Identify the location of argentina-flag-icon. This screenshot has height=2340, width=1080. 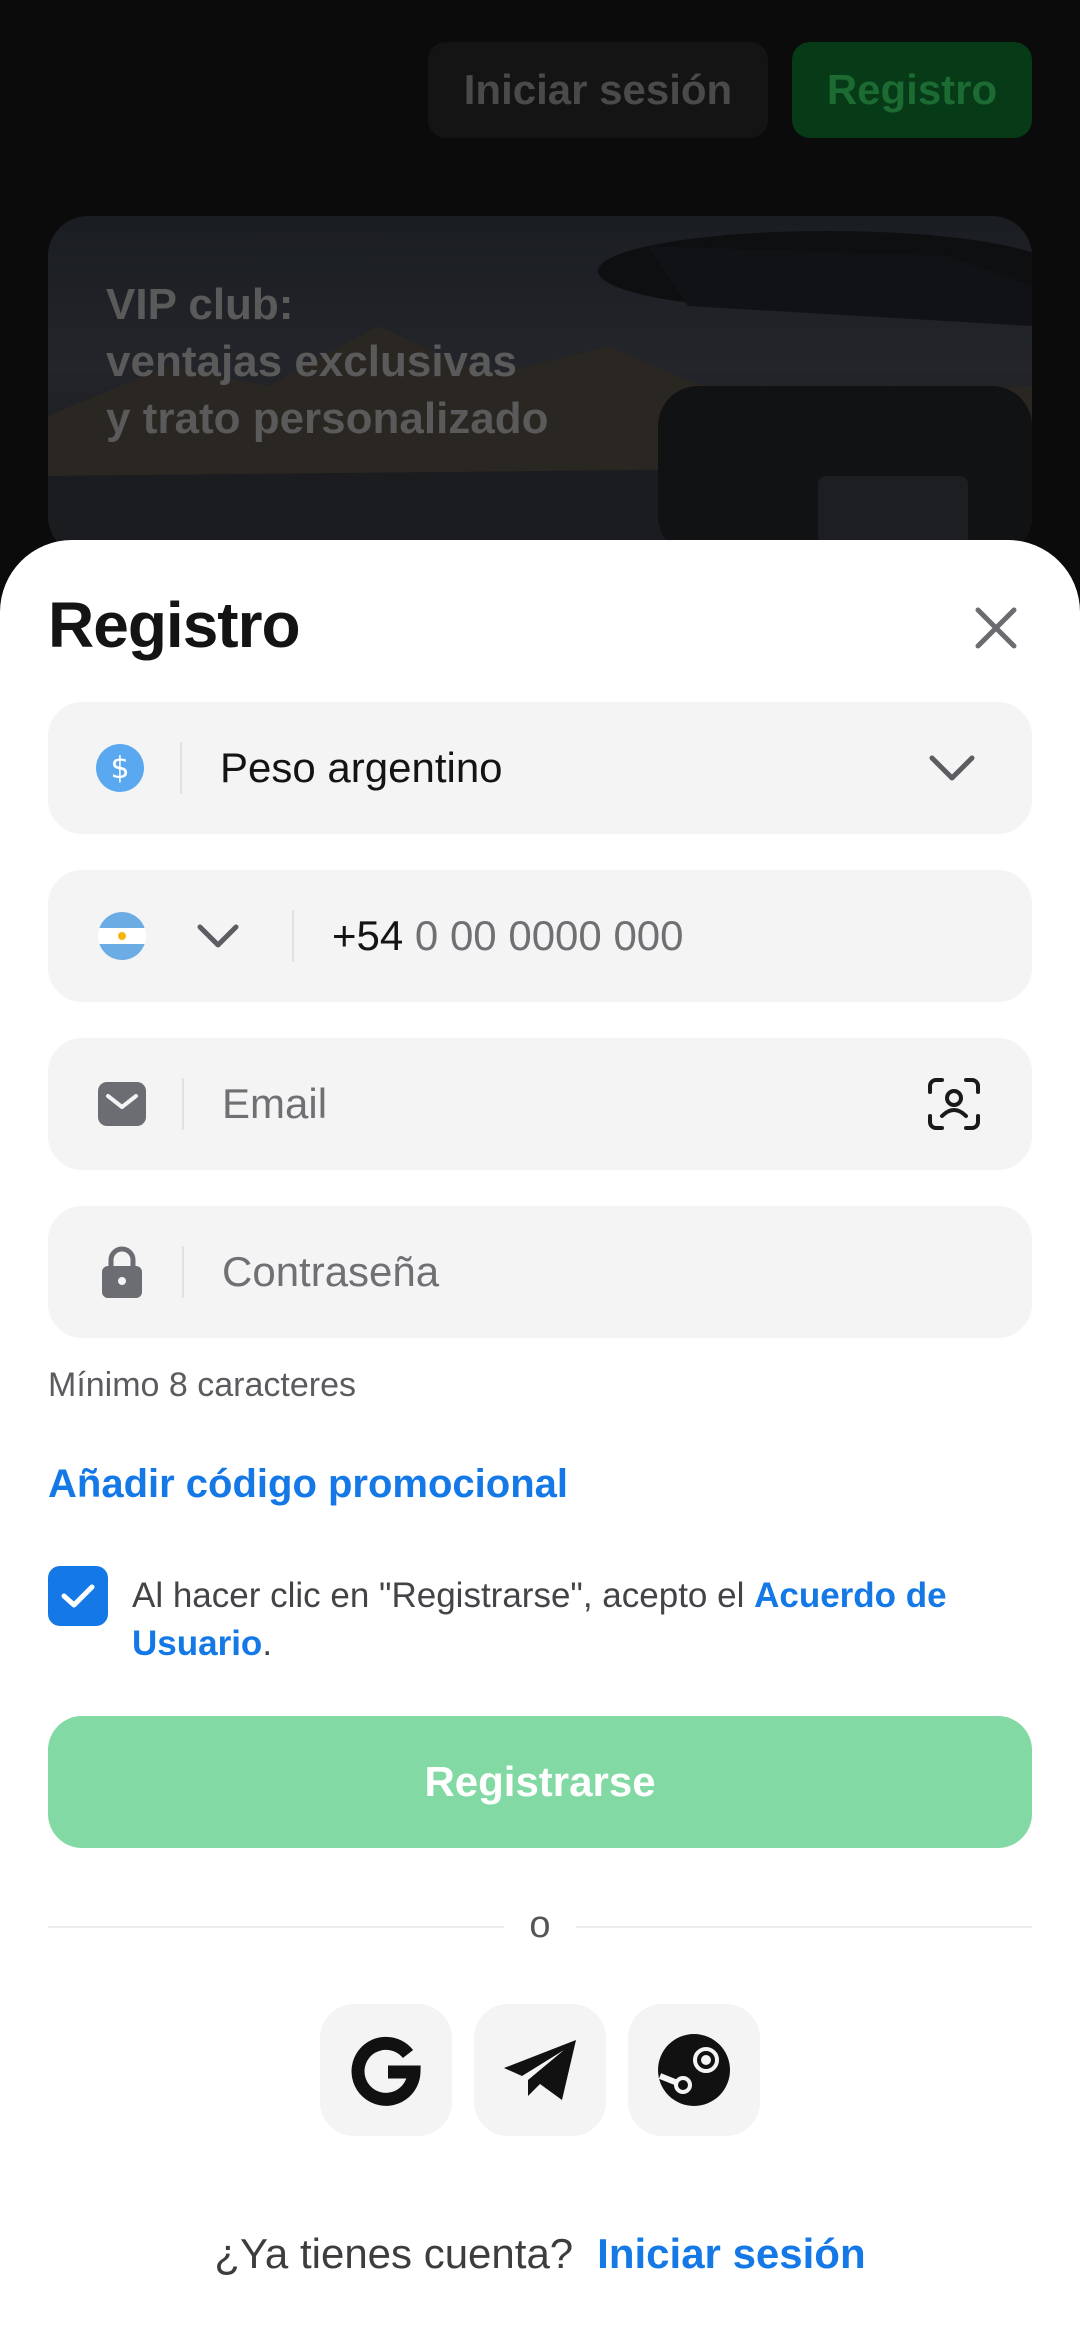
(122, 936).